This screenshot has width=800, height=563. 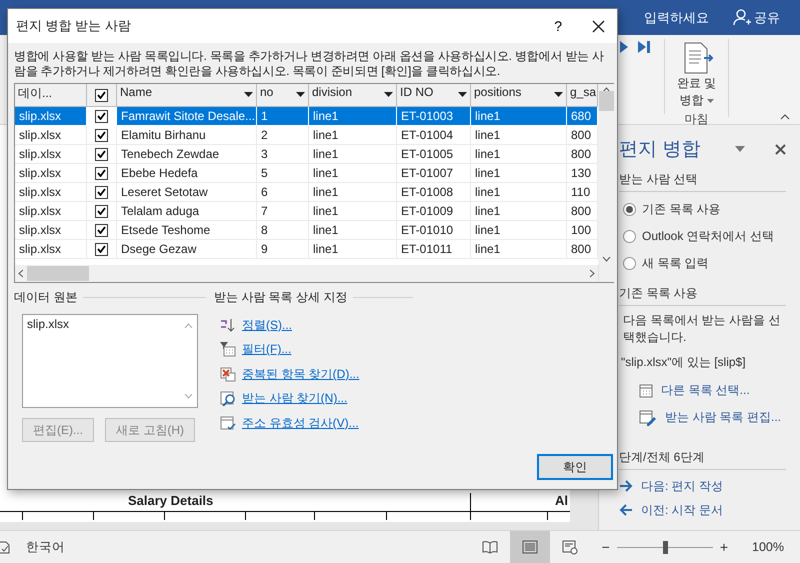 I want to click on source-list: slip.xlsx, so click(x=110, y=361).